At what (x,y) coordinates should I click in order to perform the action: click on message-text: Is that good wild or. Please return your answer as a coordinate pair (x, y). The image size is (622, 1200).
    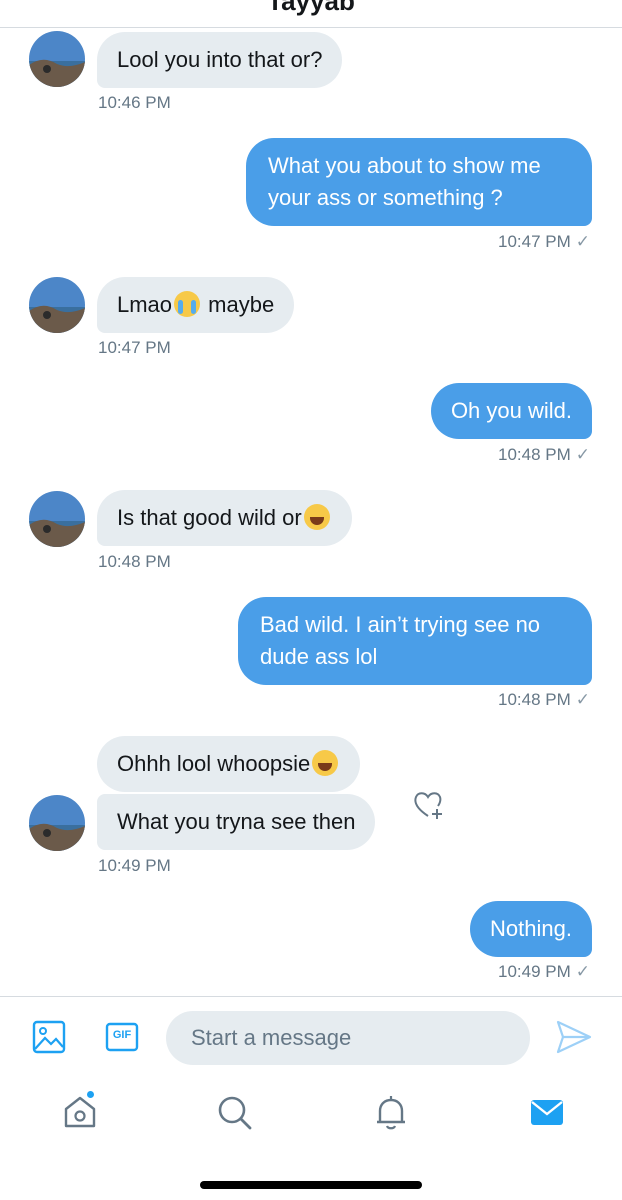
    Looking at the image, I should click on (209, 517).